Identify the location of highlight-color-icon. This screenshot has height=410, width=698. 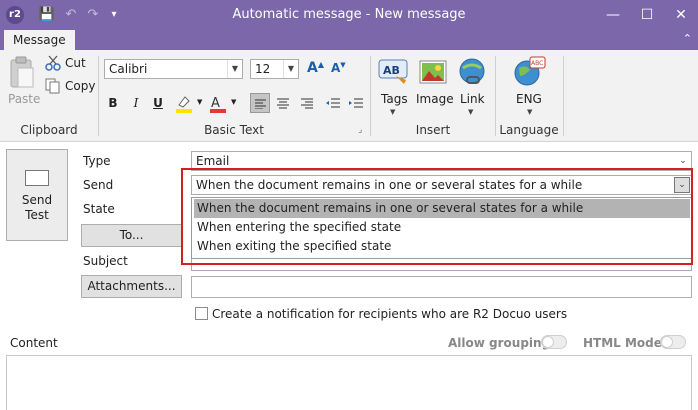
(185, 104).